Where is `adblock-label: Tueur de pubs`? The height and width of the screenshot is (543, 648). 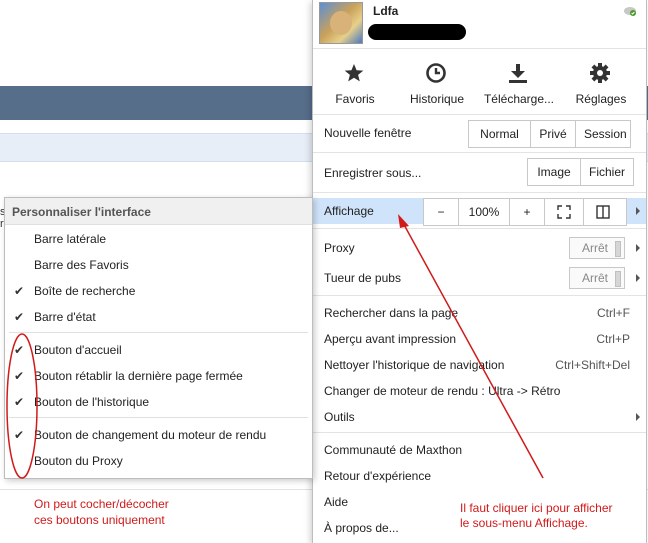 adblock-label: Tueur de pubs is located at coordinates (362, 278).